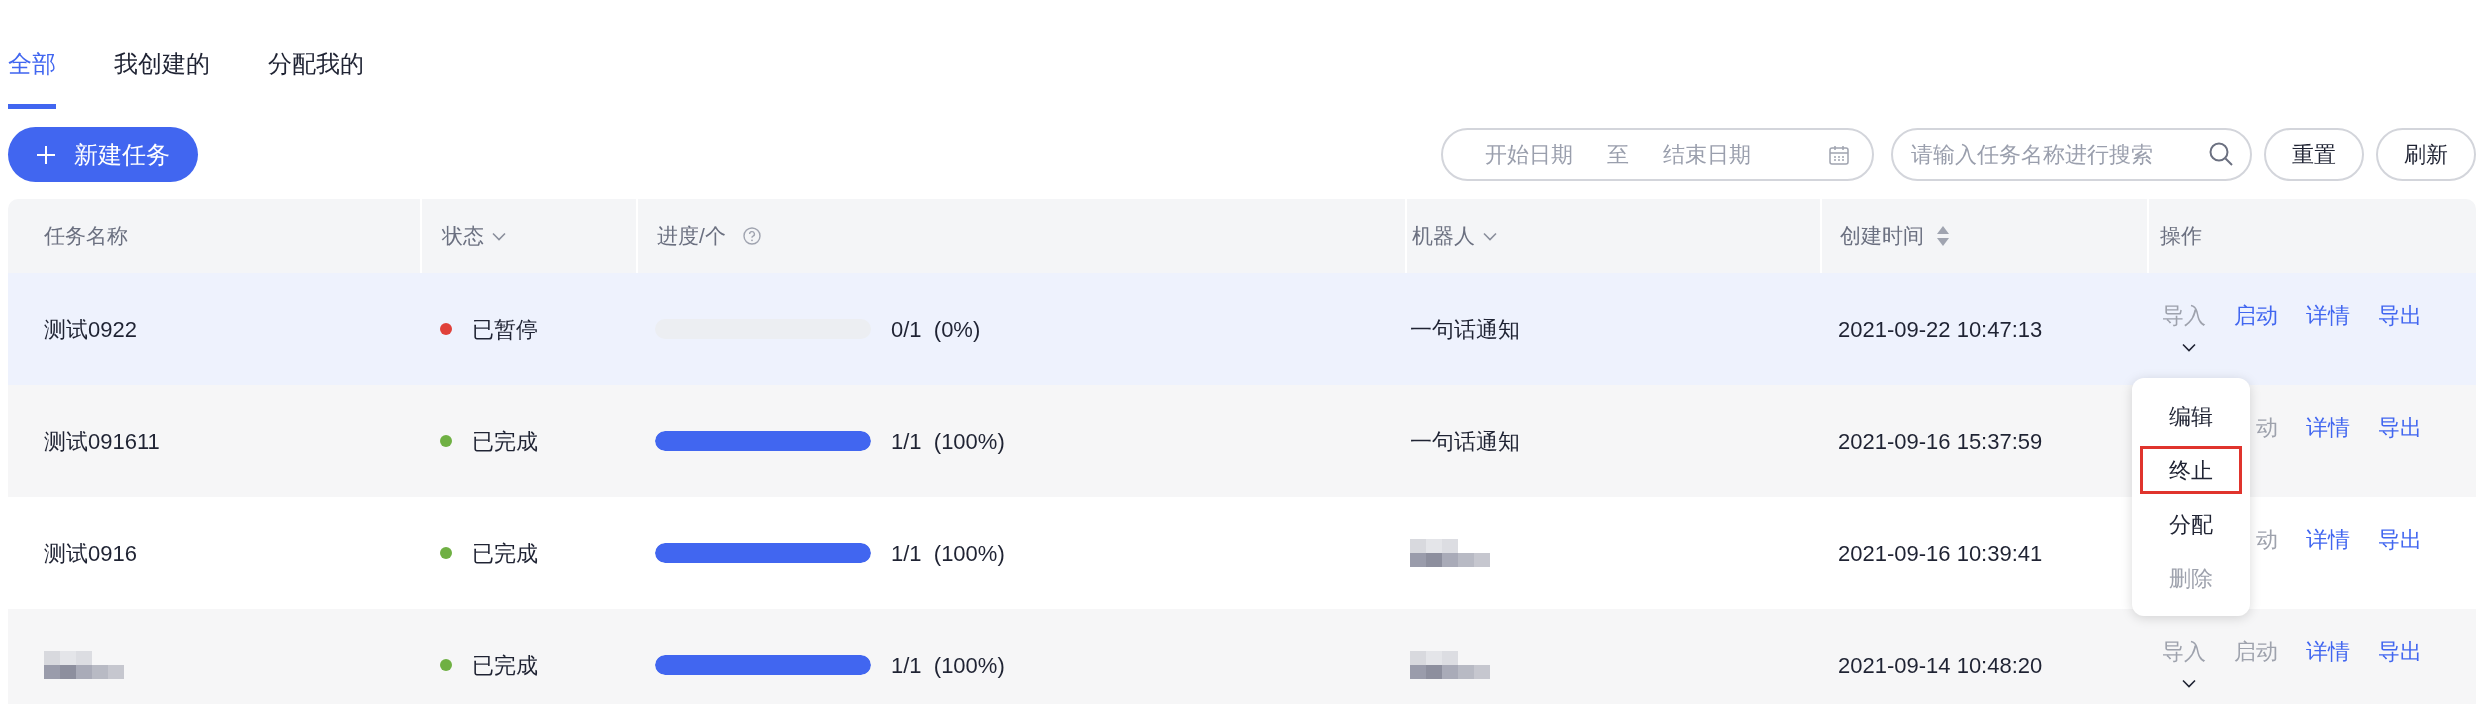 This screenshot has width=2484, height=704. What do you see at coordinates (1443, 236) in the screenshot?
I see `column-header: 机器人` at bounding box center [1443, 236].